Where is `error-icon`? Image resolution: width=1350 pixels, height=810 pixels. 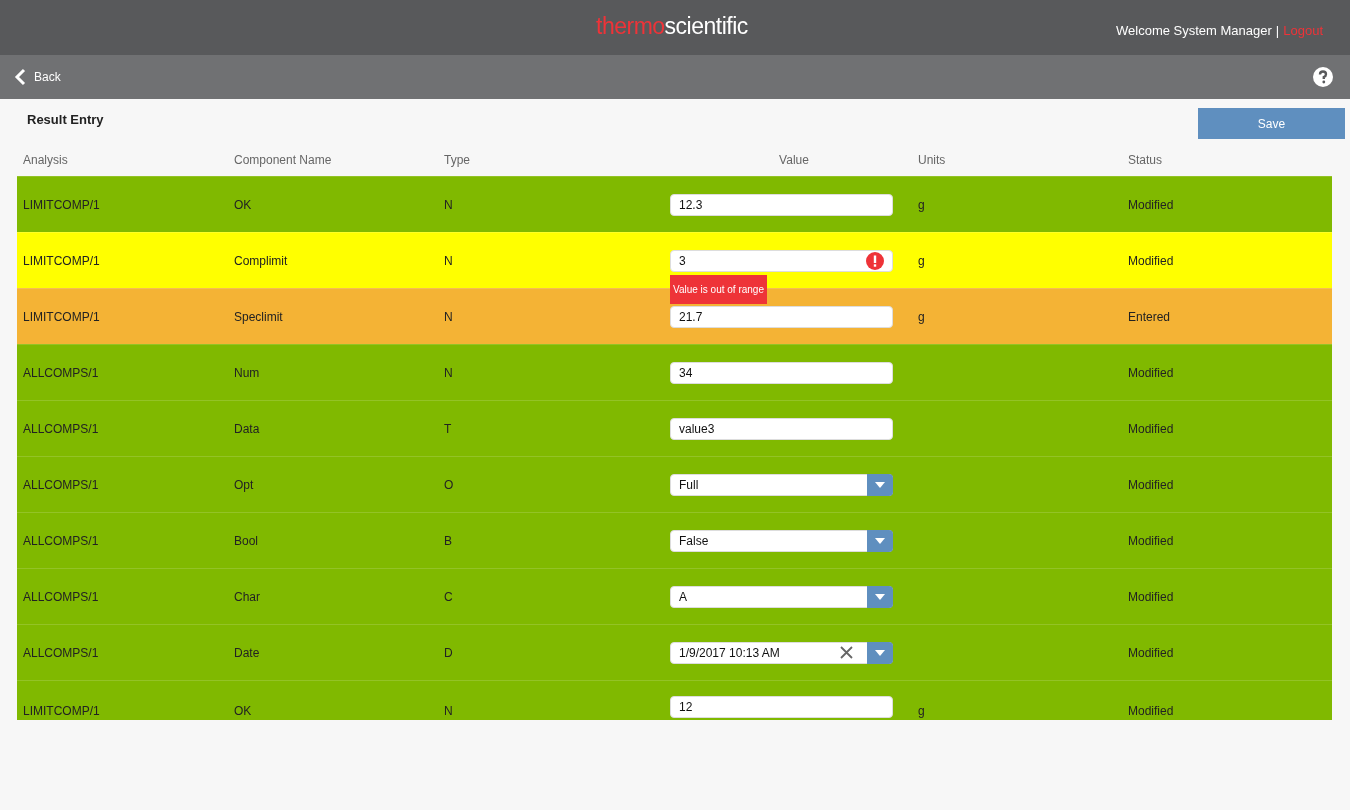
error-icon is located at coordinates (875, 260).